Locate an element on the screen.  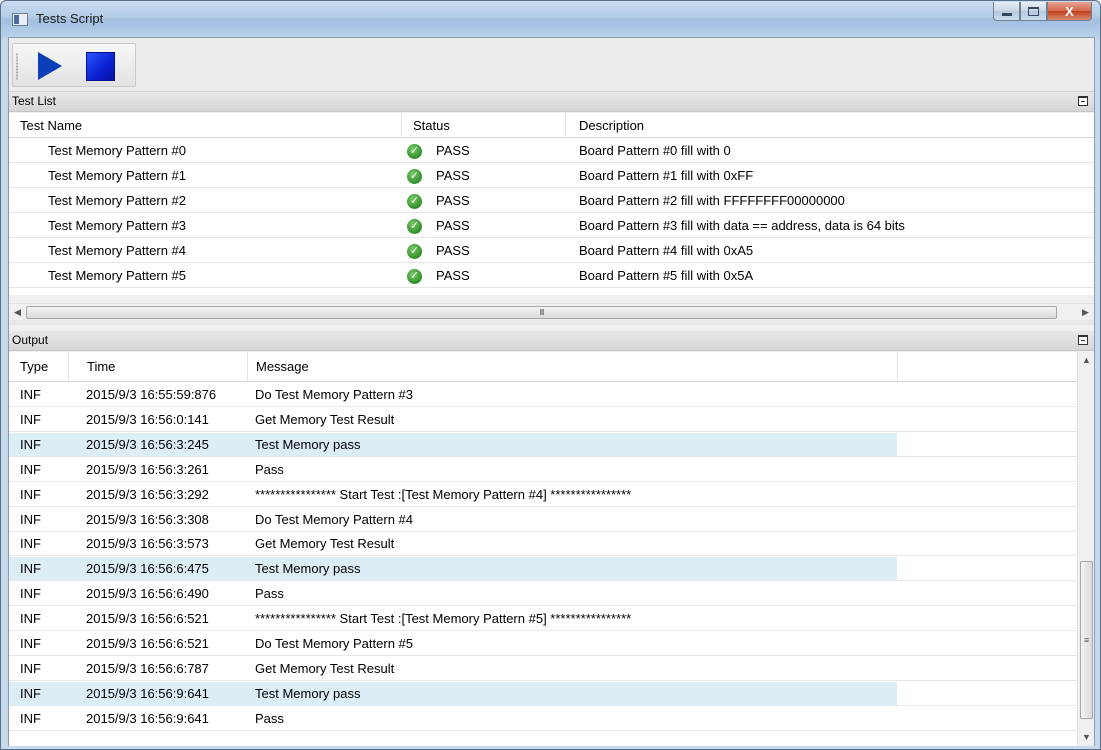
list-item: INF 2015/9/3 16:56:6:490 Pass is located at coordinates (543, 594).